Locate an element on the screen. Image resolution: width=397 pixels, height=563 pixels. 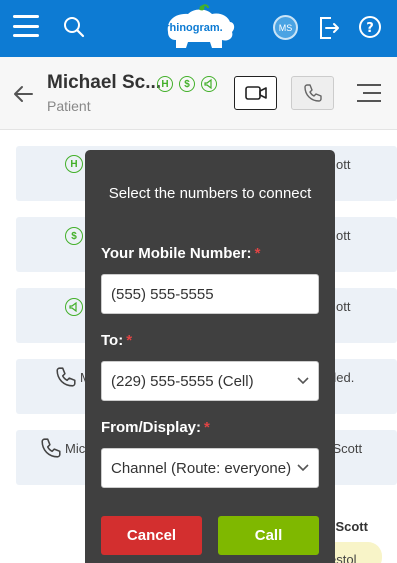
call-button: Call is located at coordinates (268, 535).